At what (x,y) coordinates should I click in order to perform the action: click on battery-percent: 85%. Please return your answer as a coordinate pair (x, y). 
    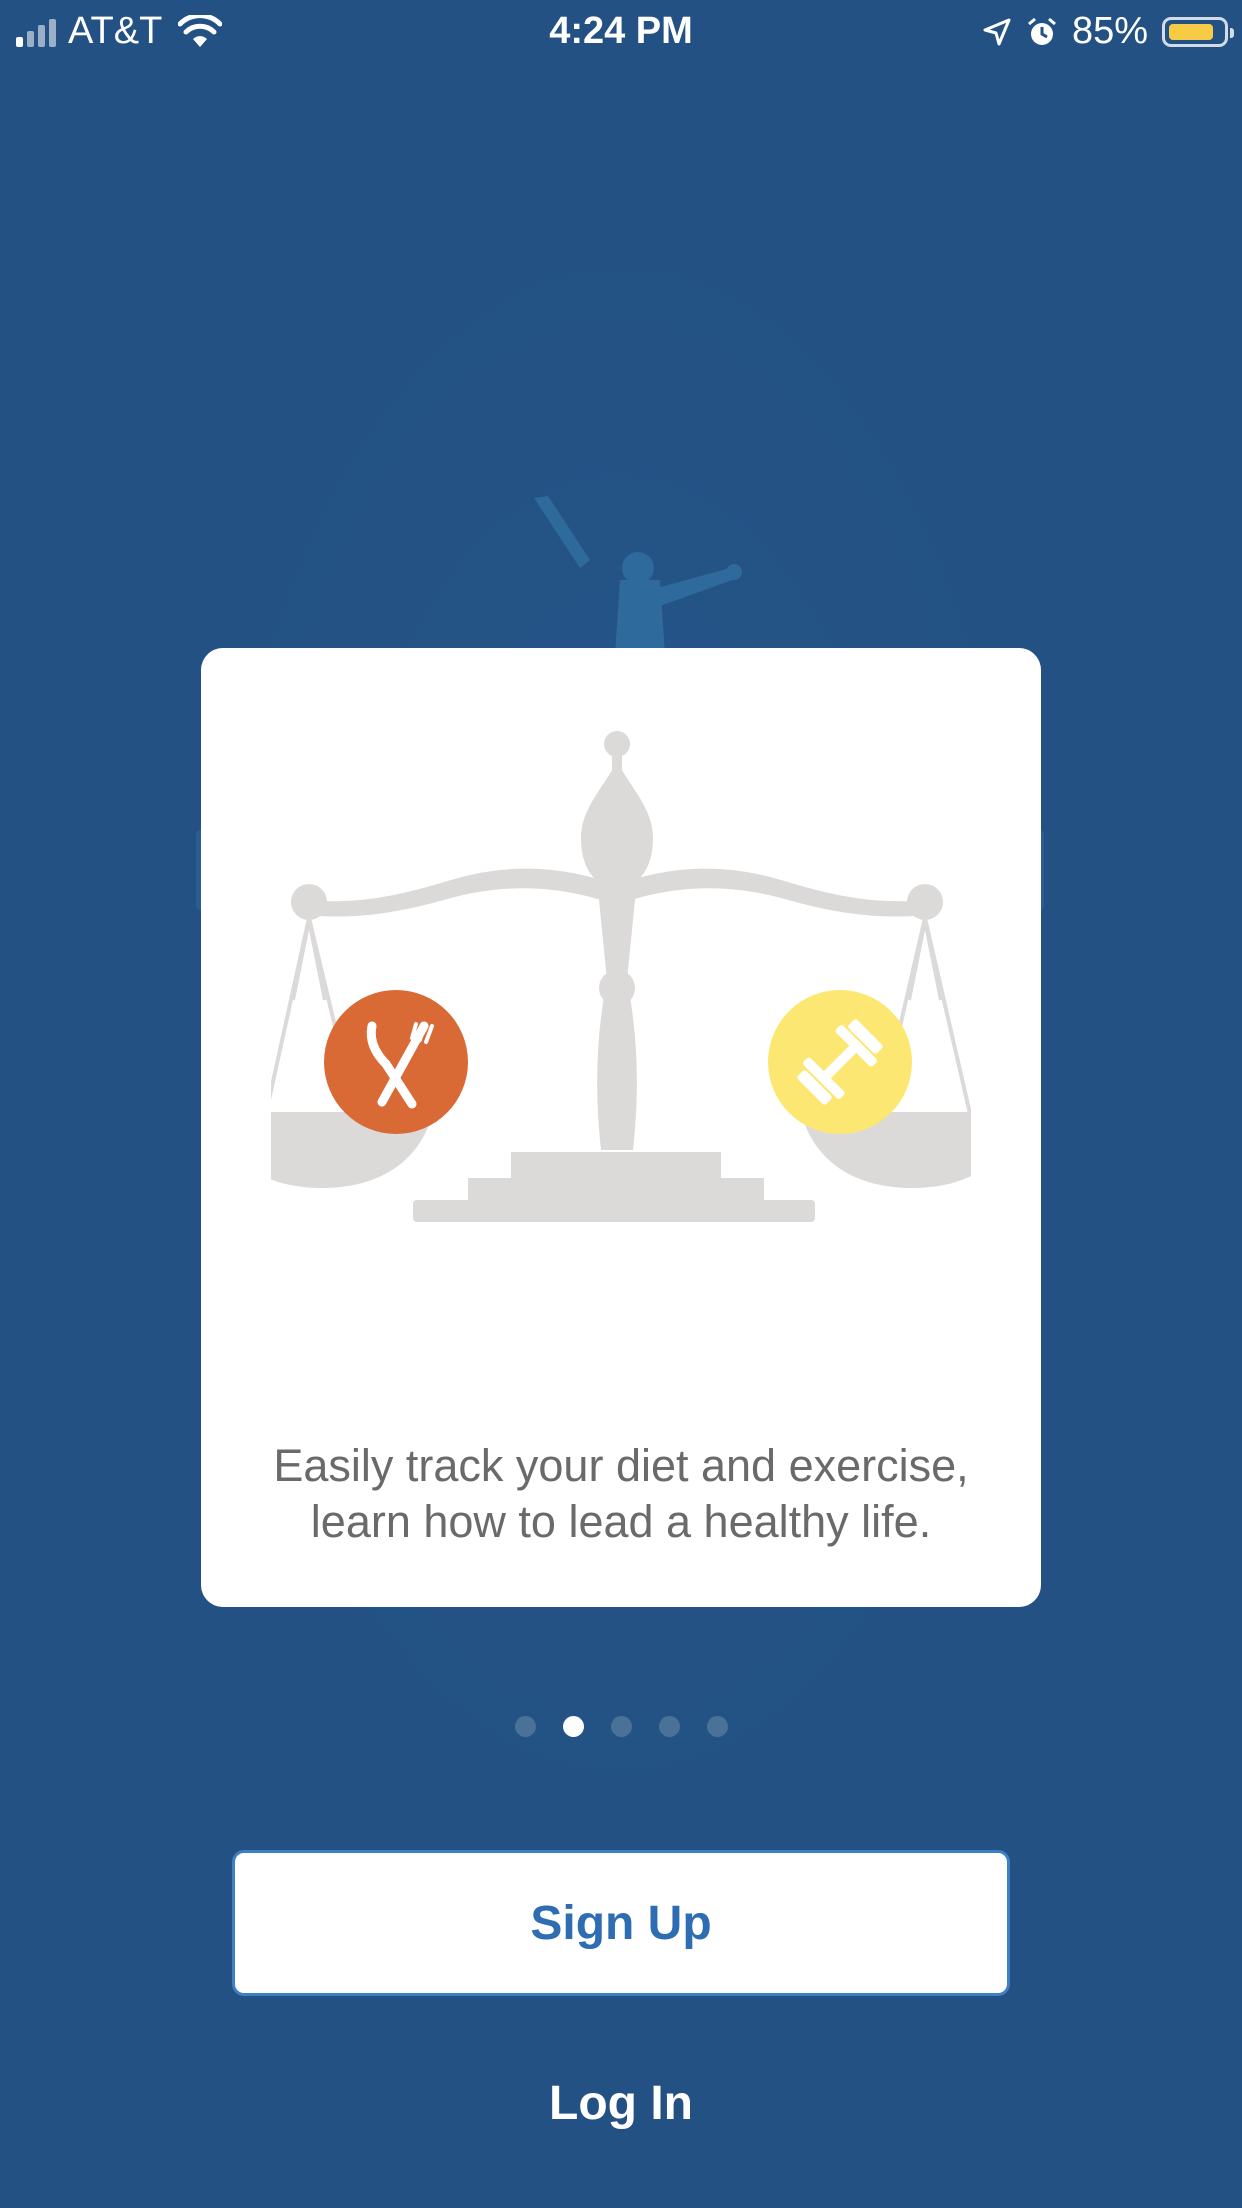
    Looking at the image, I should click on (1109, 31).